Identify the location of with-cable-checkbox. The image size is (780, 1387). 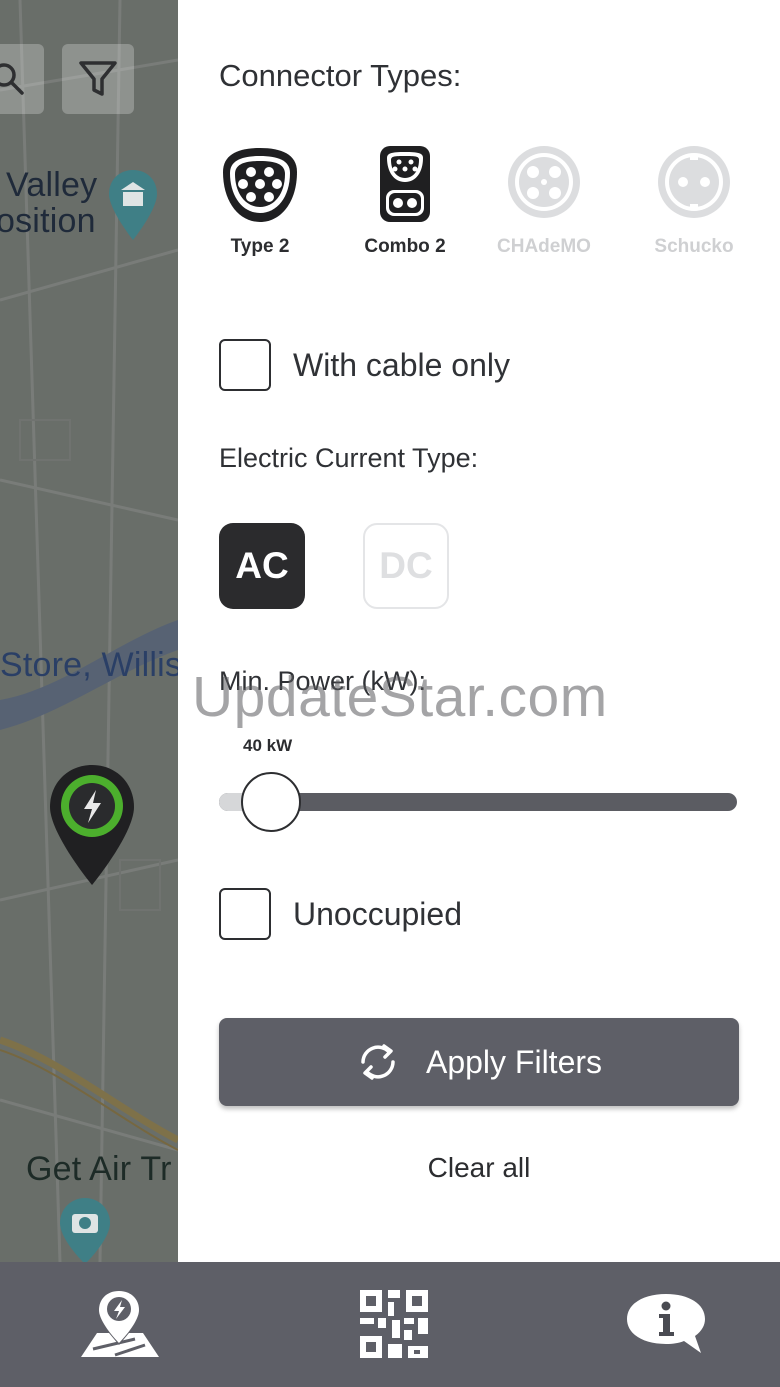
(245, 365).